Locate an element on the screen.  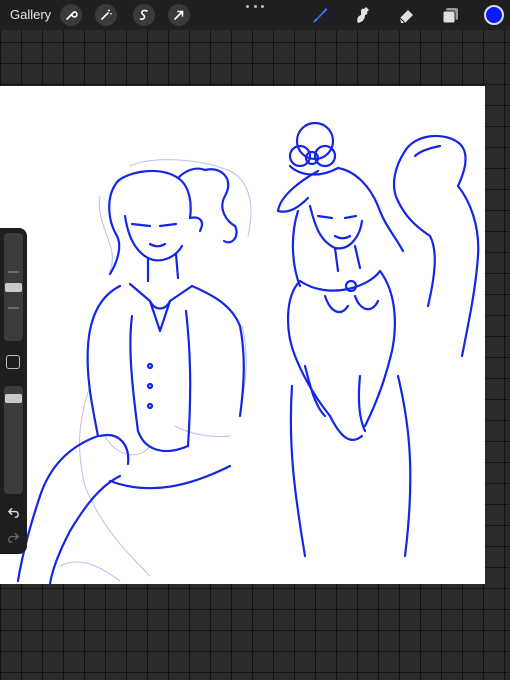
brush-size-slider is located at coordinates (13, 287).